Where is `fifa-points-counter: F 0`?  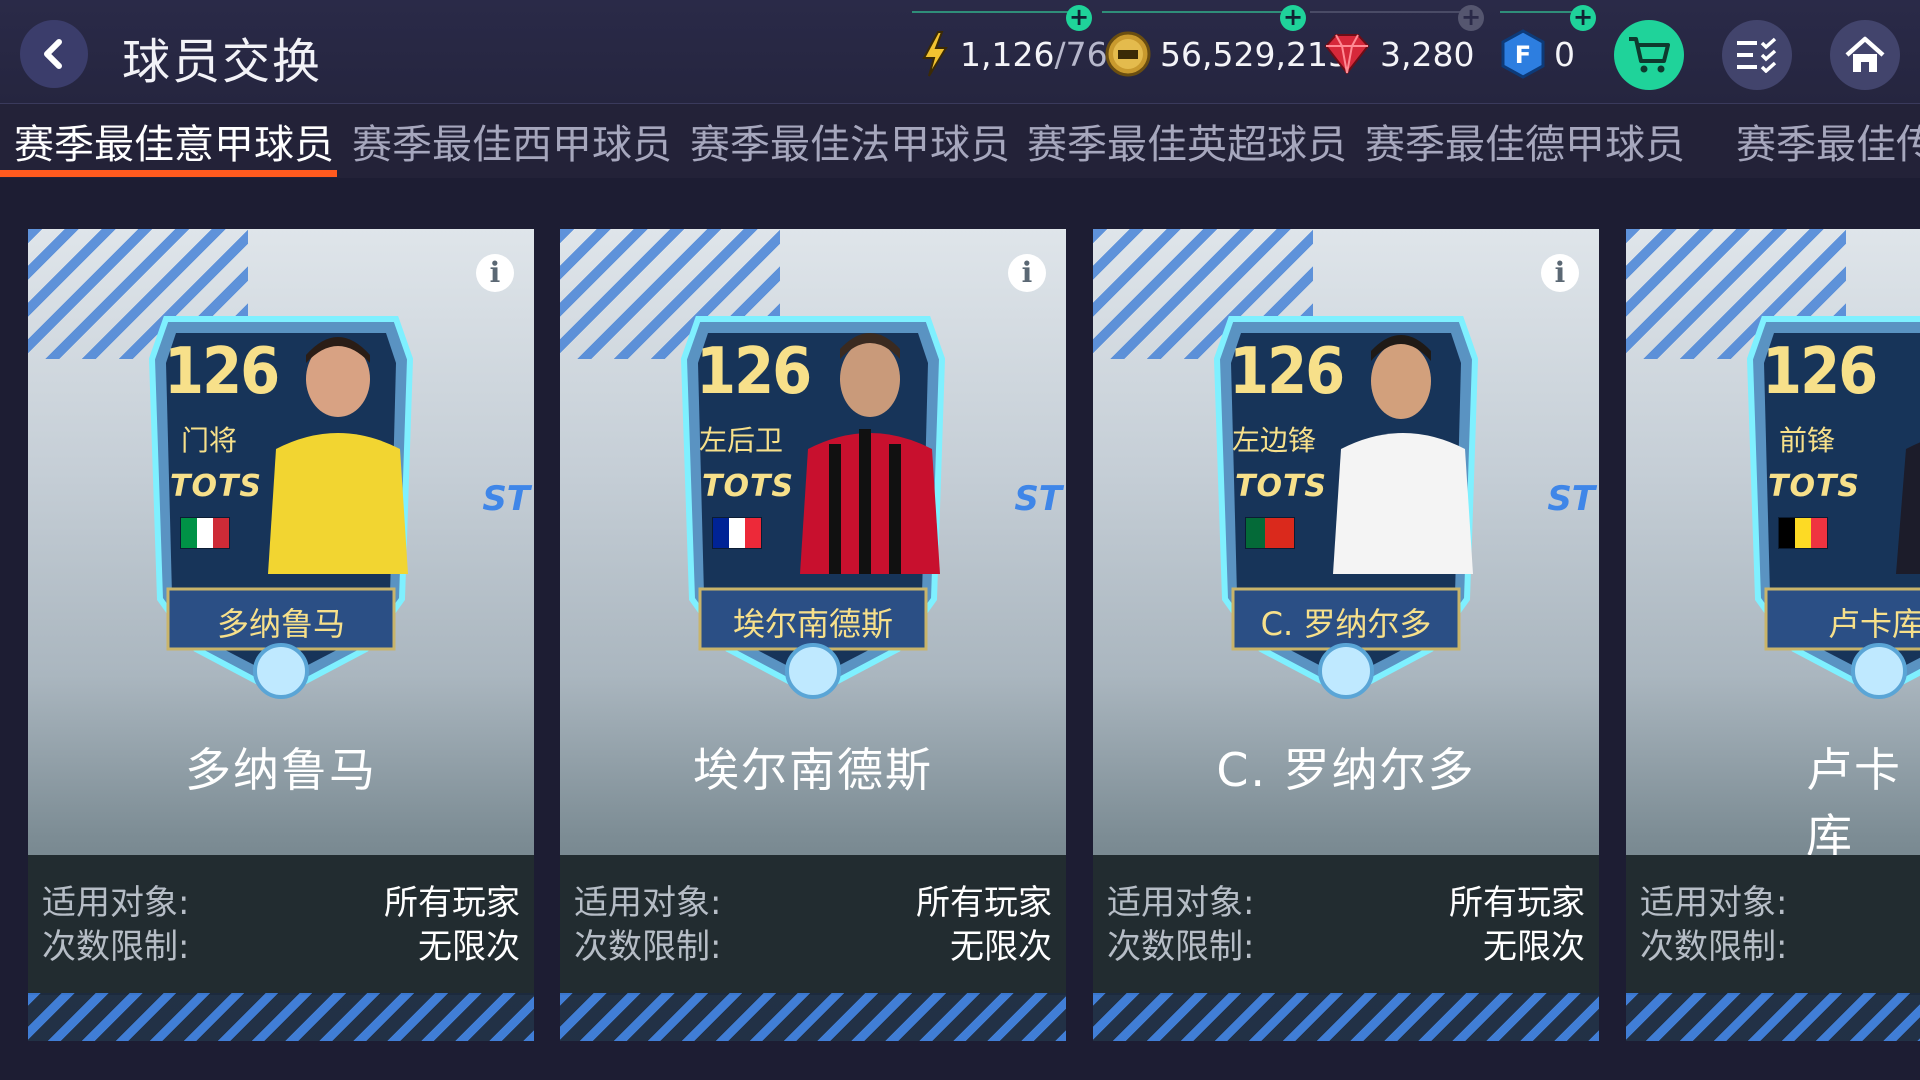
fifa-points-counter: F 0 is located at coordinates (1537, 54).